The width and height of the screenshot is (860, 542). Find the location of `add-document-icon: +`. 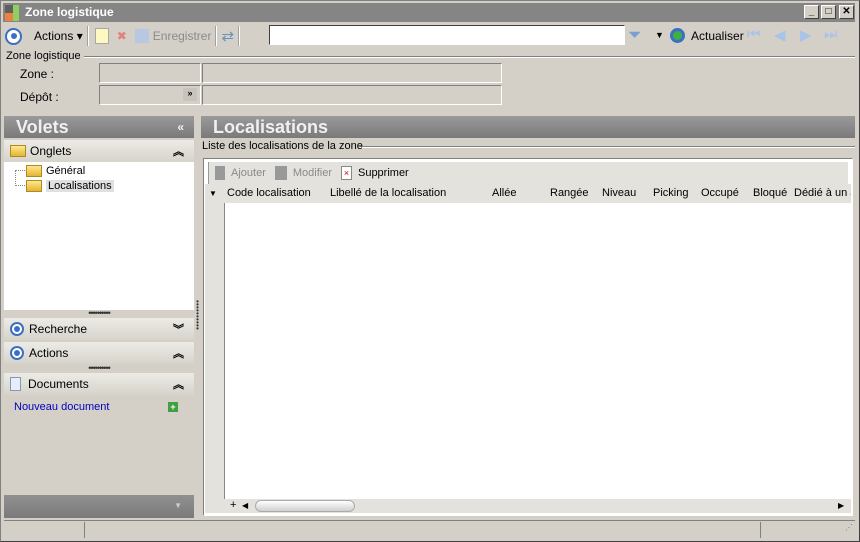

add-document-icon: + is located at coordinates (173, 407).